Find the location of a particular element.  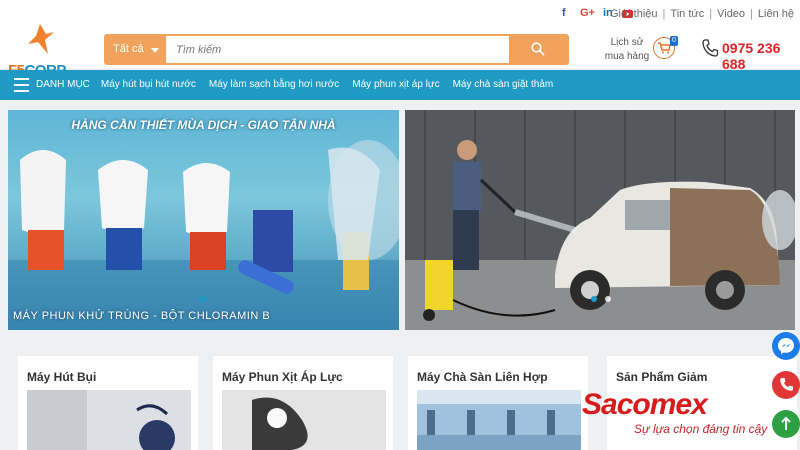

search-category-select: Tất cả is located at coordinates (136, 49).